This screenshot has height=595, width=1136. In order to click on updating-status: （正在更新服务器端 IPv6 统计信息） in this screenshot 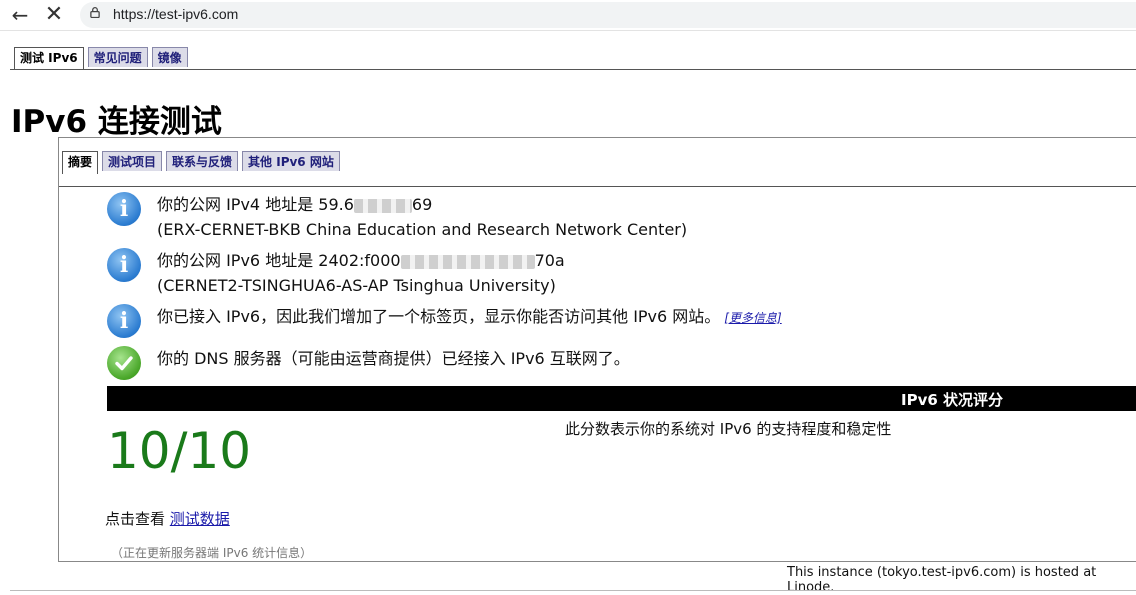, I will do `click(212, 553)`.